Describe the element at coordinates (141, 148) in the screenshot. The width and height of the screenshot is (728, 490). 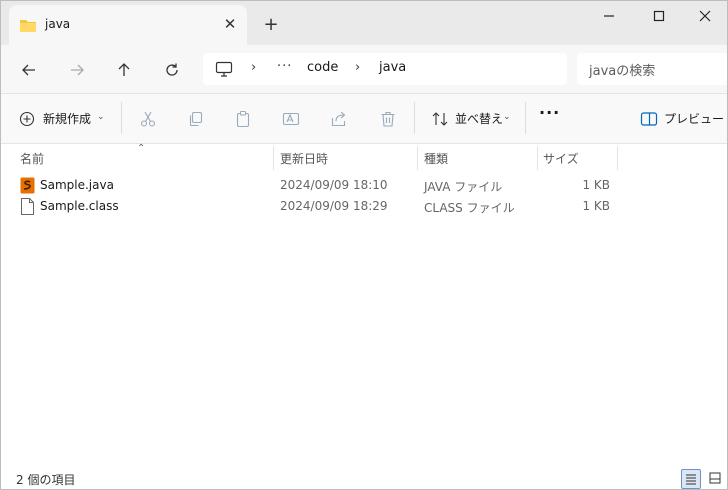
I see `sort-ascending-icon: ⌃` at that location.